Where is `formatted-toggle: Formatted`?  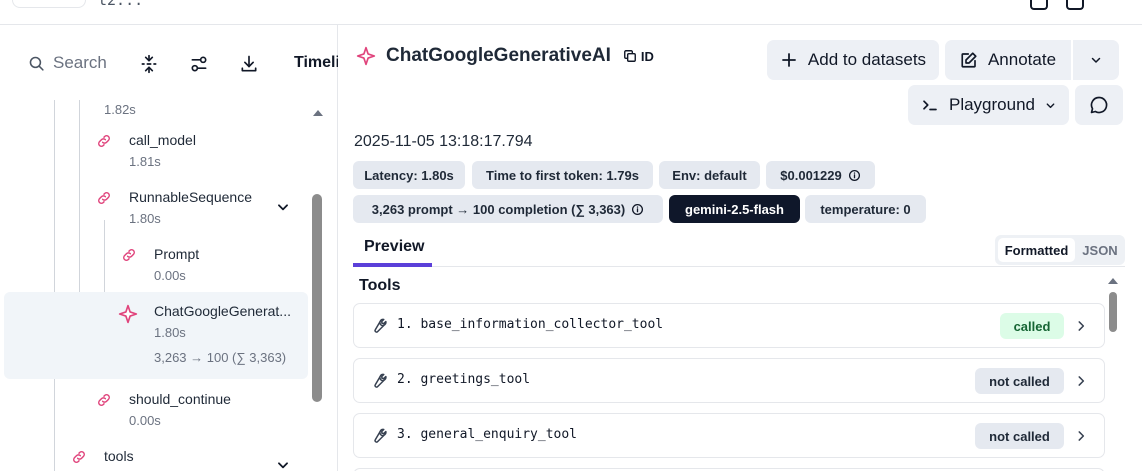
formatted-toggle: Formatted is located at coordinates (1036, 250).